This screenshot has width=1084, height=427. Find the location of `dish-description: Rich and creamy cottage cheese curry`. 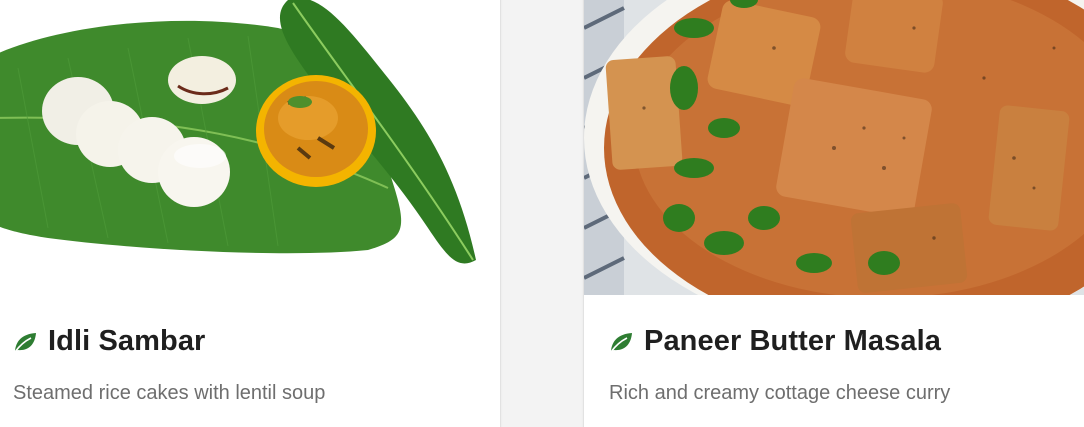

dish-description: Rich and creamy cottage cheese curry is located at coordinates (780, 393).